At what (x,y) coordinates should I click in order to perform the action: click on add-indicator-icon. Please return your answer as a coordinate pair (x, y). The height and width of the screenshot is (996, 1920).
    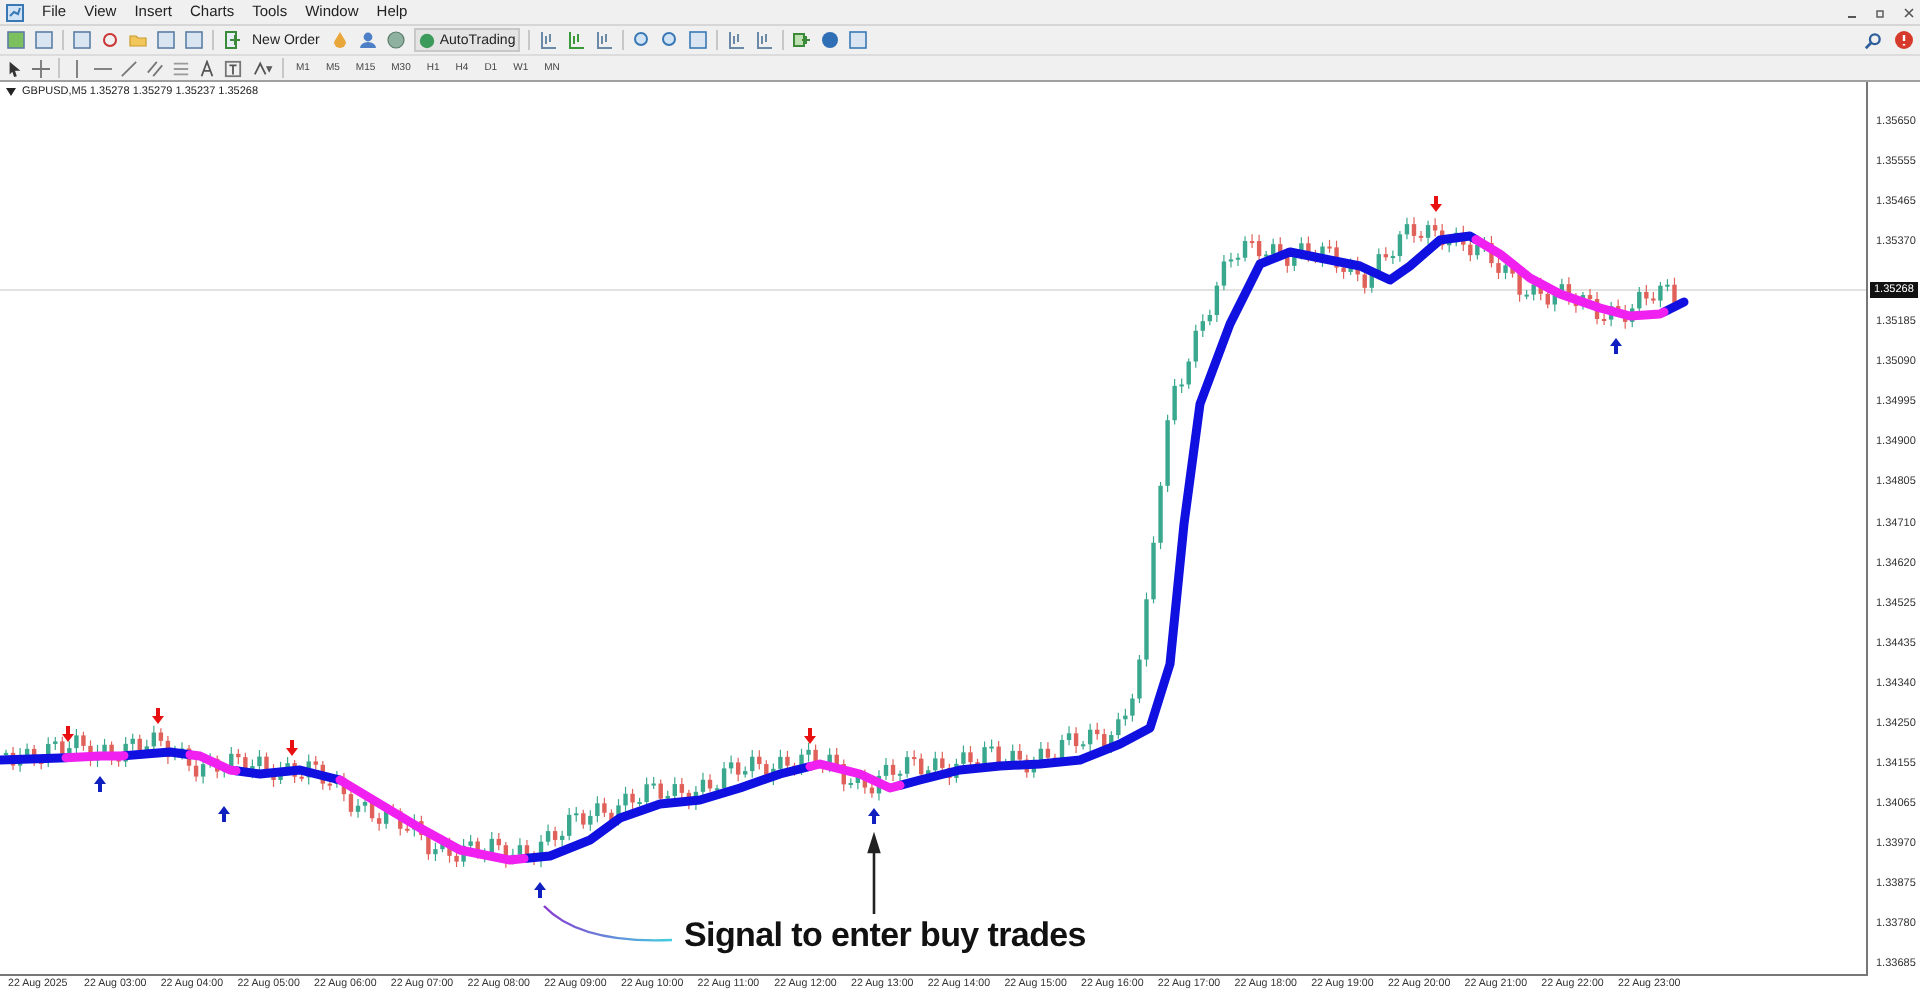
    Looking at the image, I should click on (801, 40).